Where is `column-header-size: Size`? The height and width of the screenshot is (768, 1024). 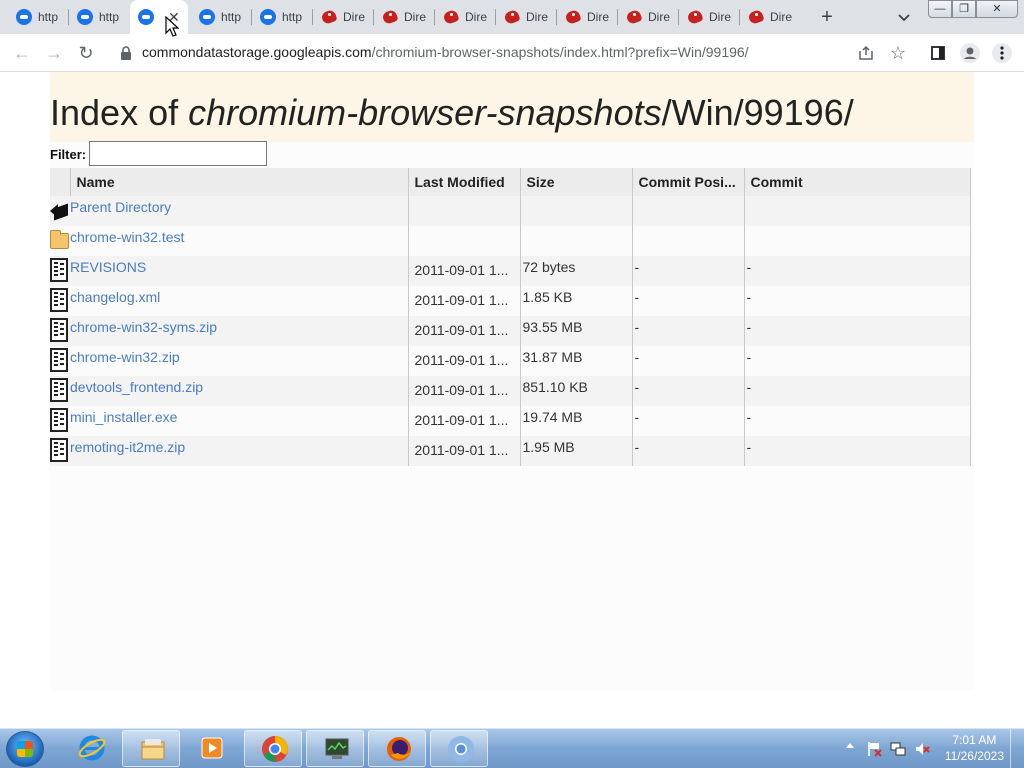
column-header-size: Size is located at coordinates (576, 182).